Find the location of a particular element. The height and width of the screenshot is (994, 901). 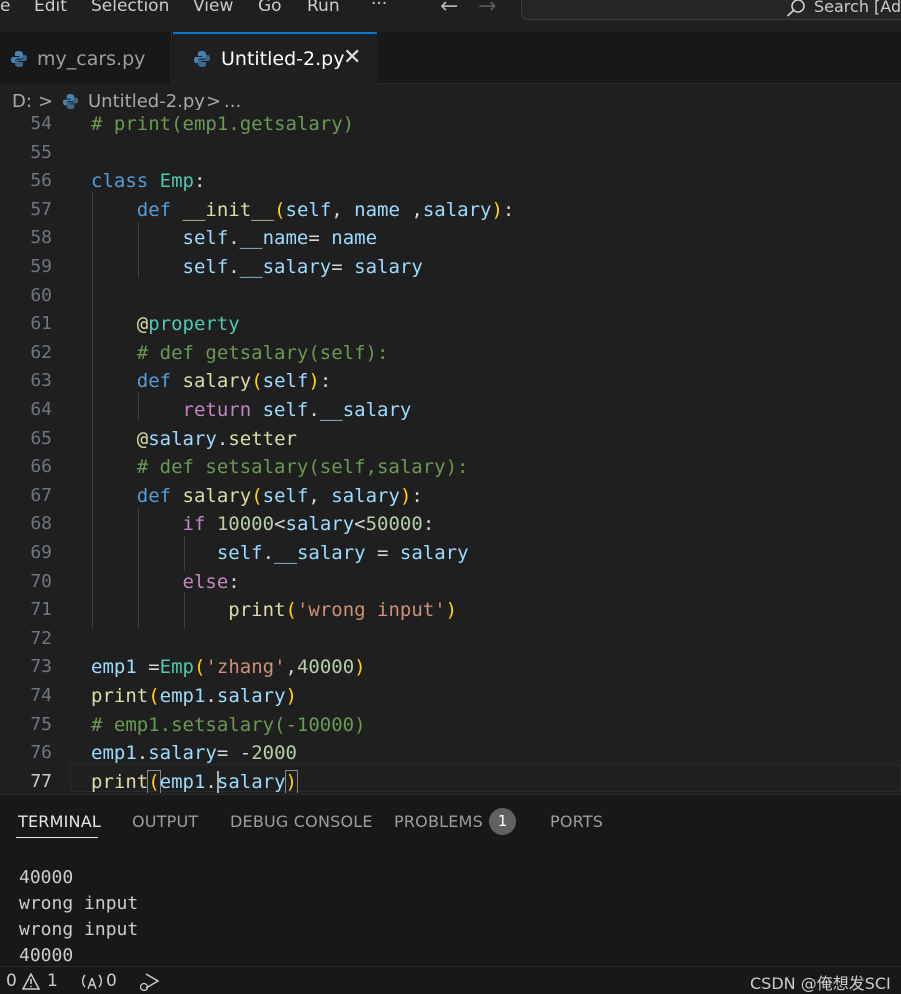

close-icon: ✕ is located at coordinates (352, 58).